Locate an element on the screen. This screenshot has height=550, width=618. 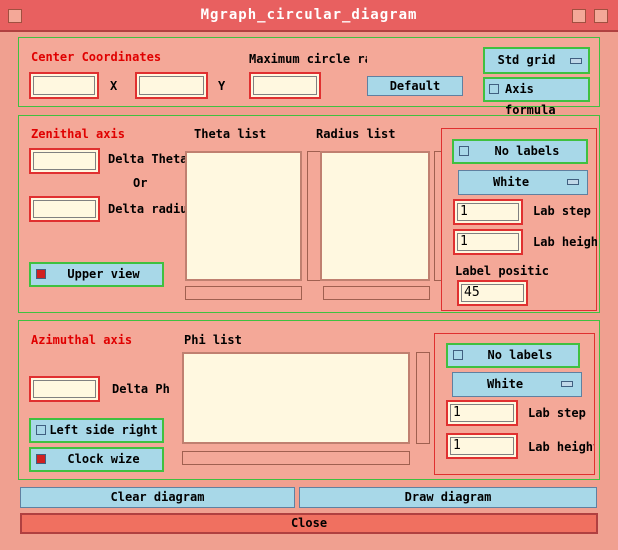
zenithal-heading: Zenithal axis is located at coordinates (78, 134).